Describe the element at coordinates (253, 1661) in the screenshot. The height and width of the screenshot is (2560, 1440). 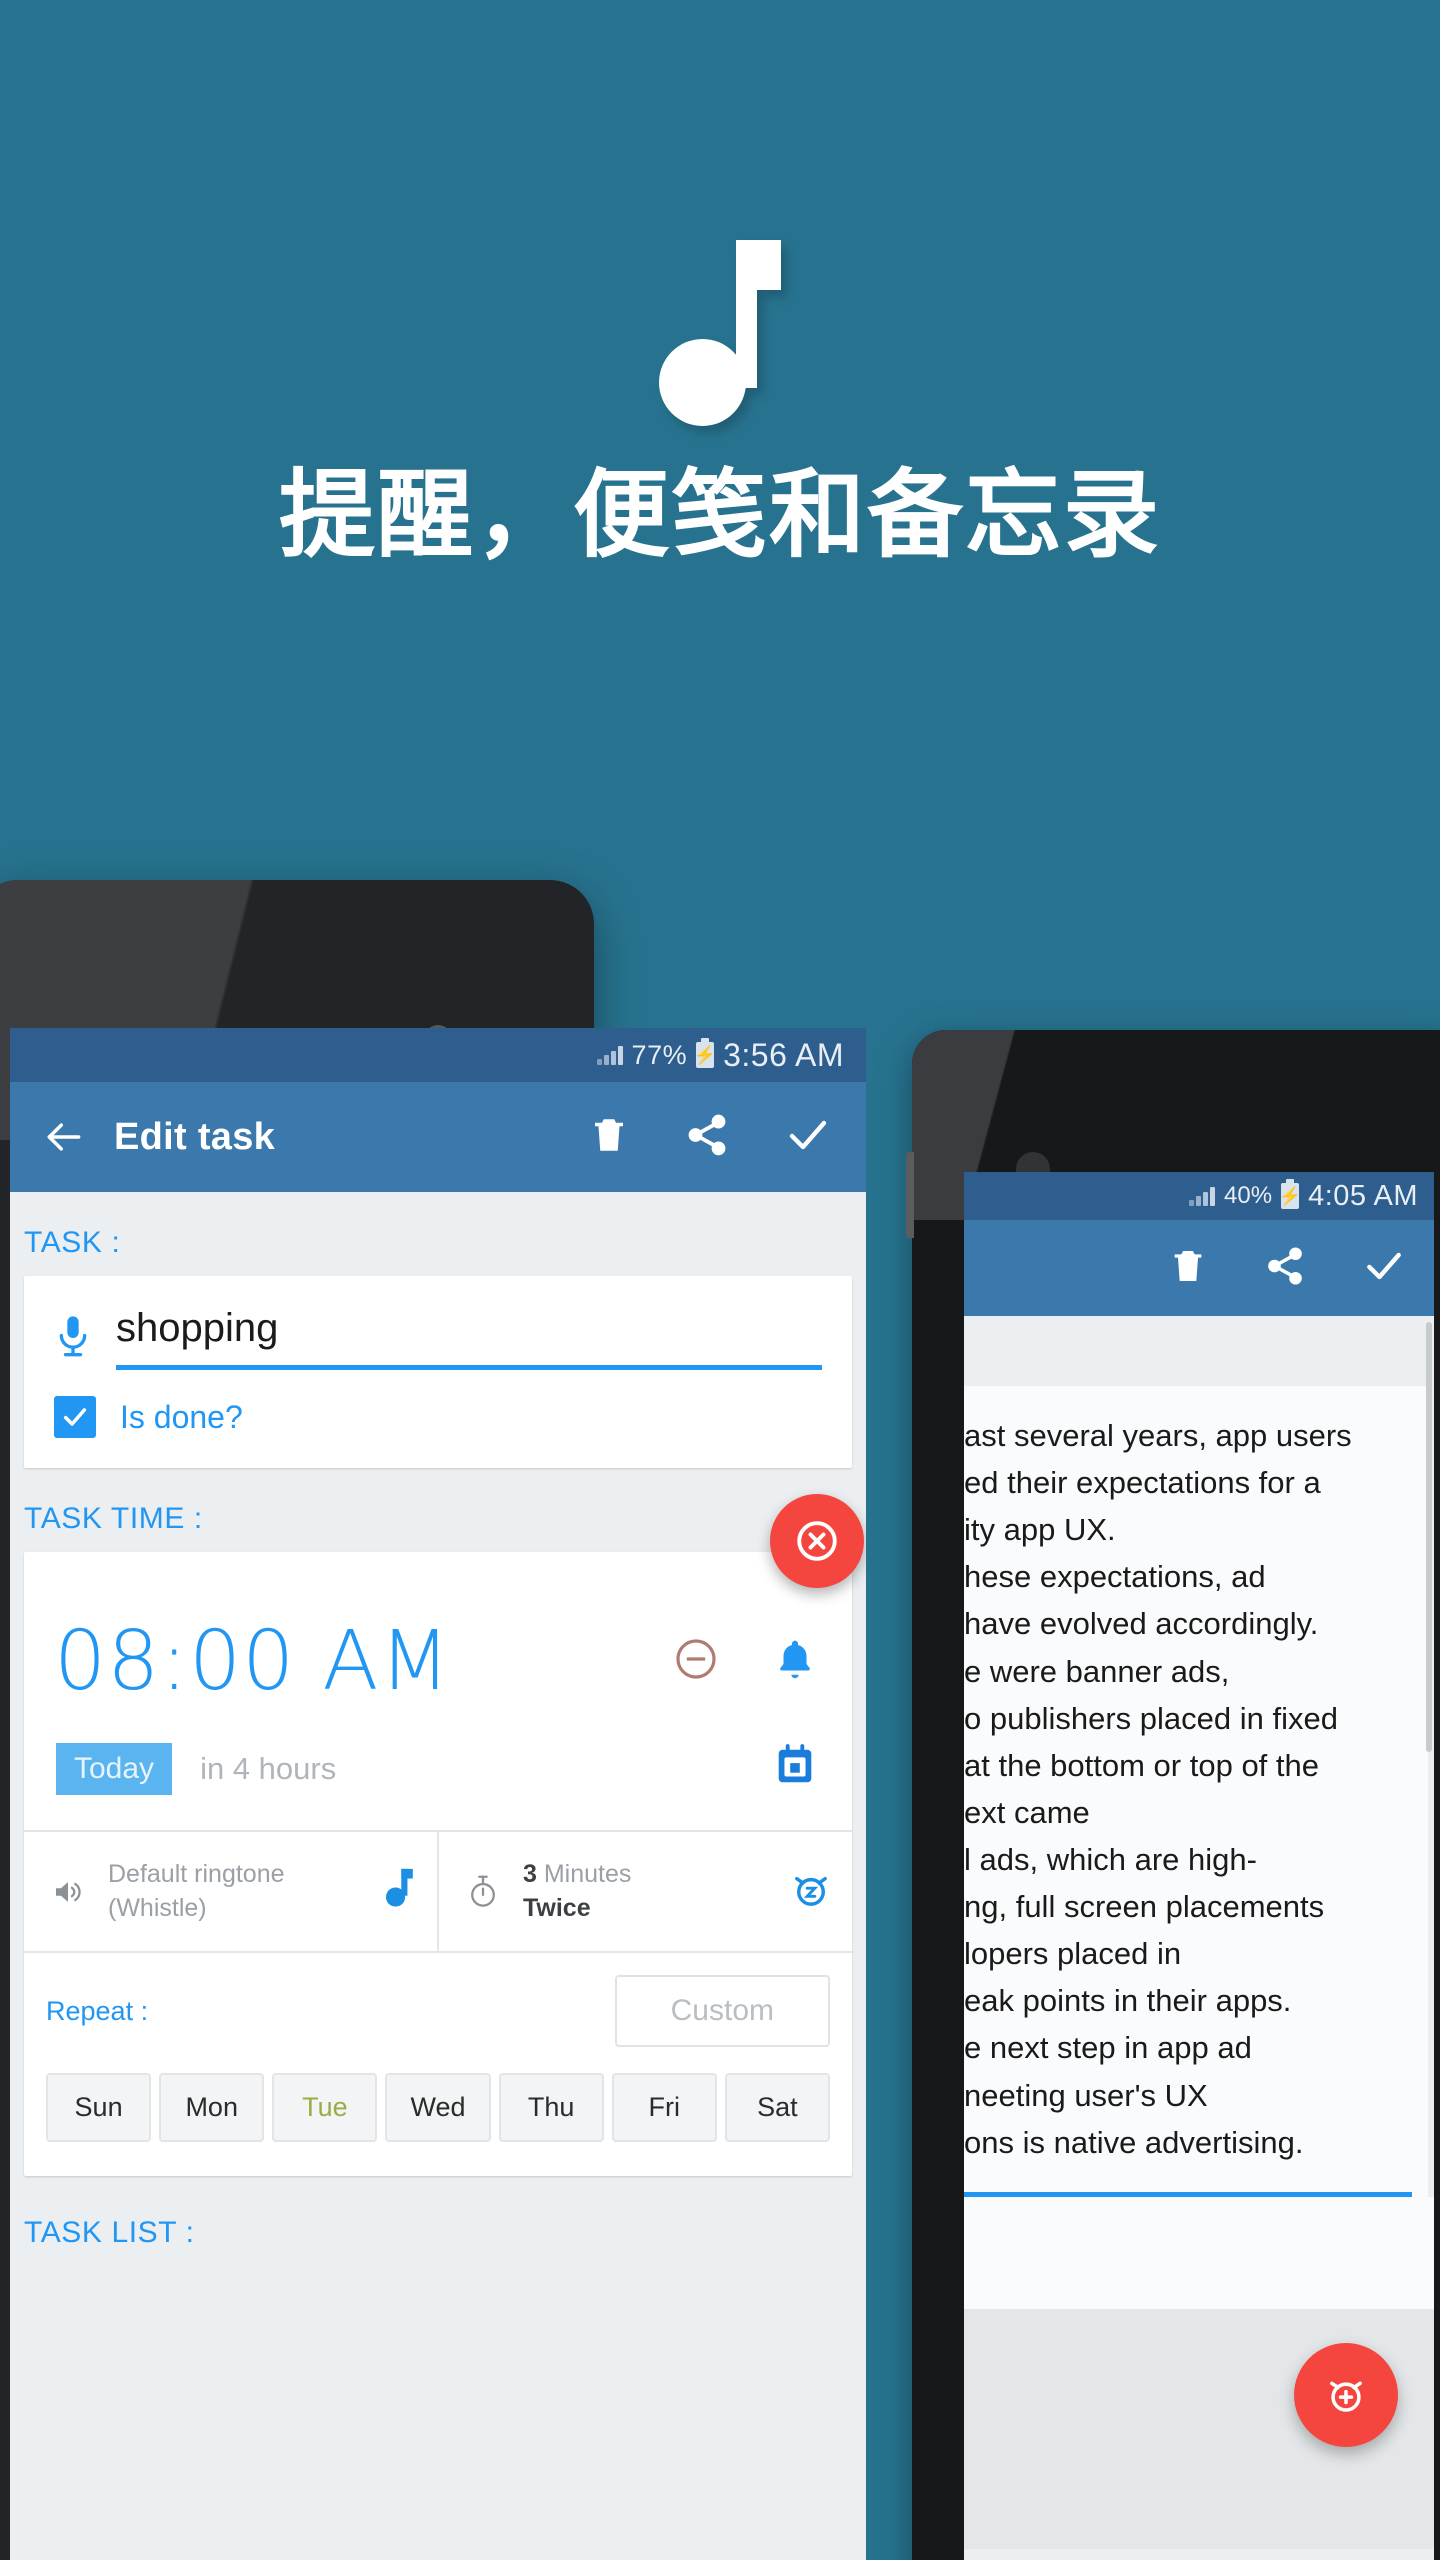
I see `alarm-time-value: 08:00 AM` at that location.